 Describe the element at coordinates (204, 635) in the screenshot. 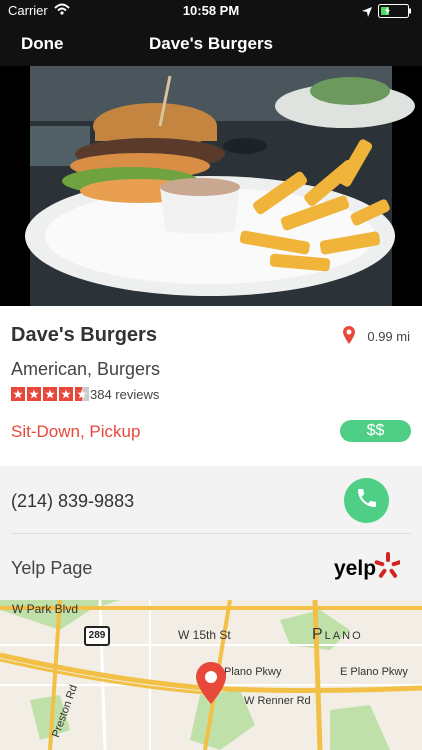

I see `map-label-w15: W 15th St` at that location.